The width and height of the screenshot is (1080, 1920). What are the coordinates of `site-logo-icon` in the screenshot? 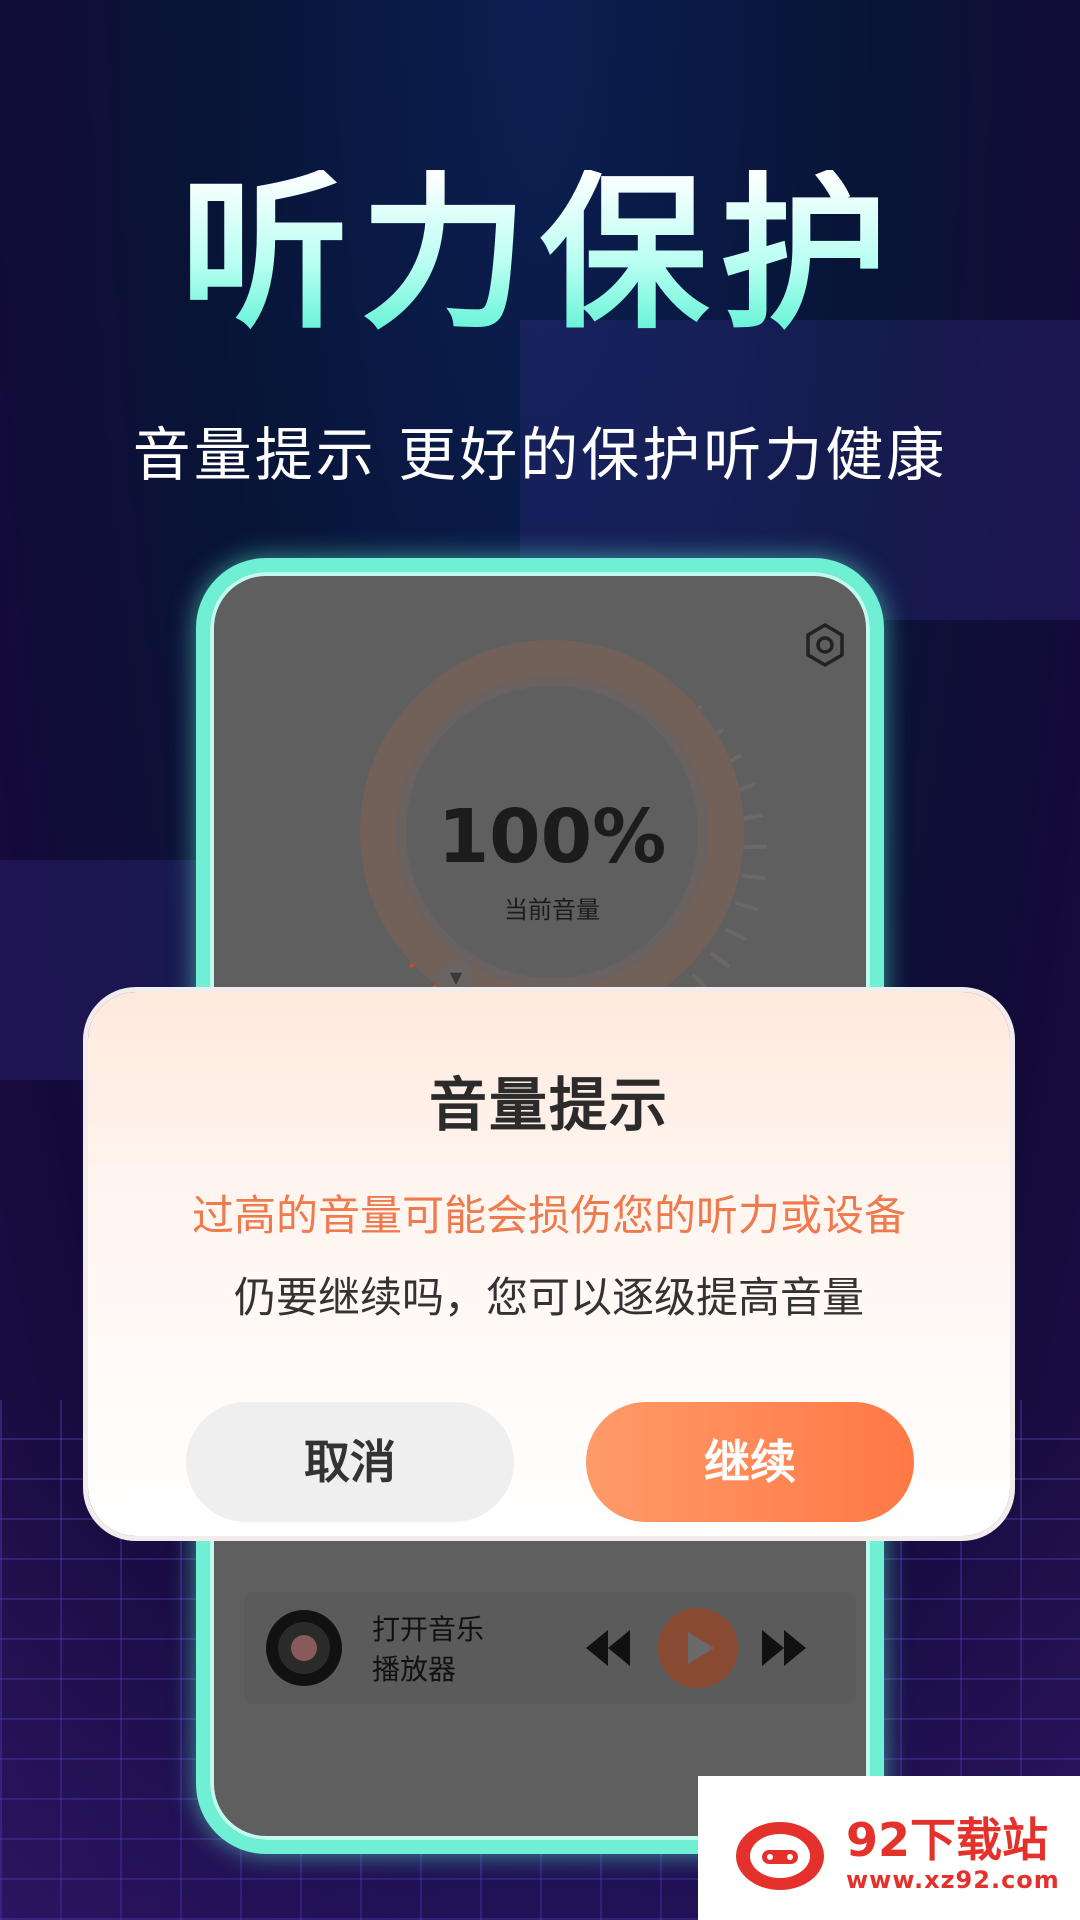 It's located at (780, 1856).